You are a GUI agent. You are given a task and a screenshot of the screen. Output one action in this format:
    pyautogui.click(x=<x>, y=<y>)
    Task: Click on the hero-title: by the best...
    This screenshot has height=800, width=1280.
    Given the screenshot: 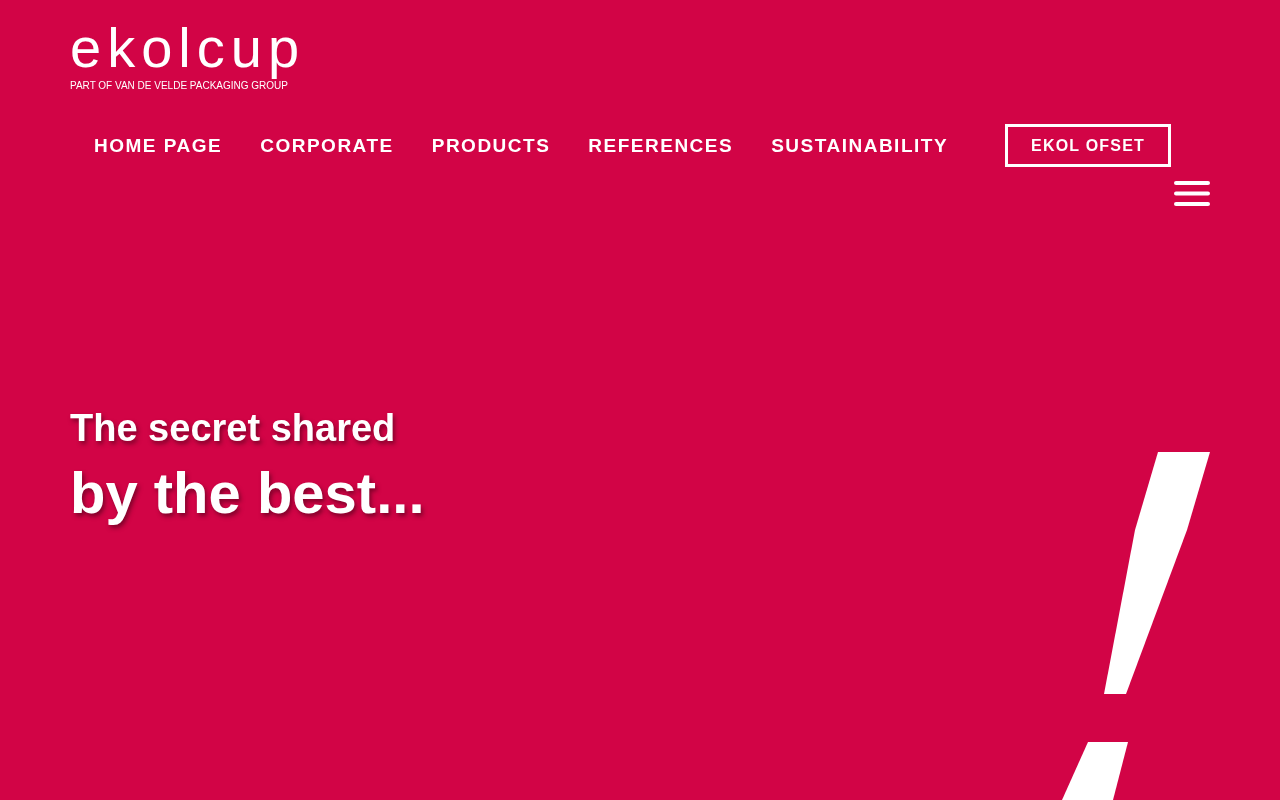 What is the action you would take?
    pyautogui.click(x=247, y=493)
    